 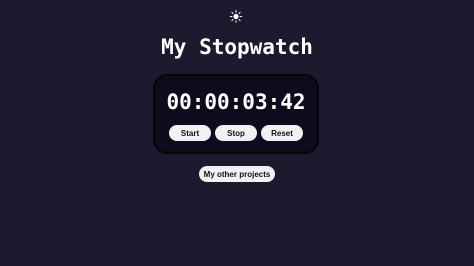 I want to click on sun-icon, so click(x=236, y=16).